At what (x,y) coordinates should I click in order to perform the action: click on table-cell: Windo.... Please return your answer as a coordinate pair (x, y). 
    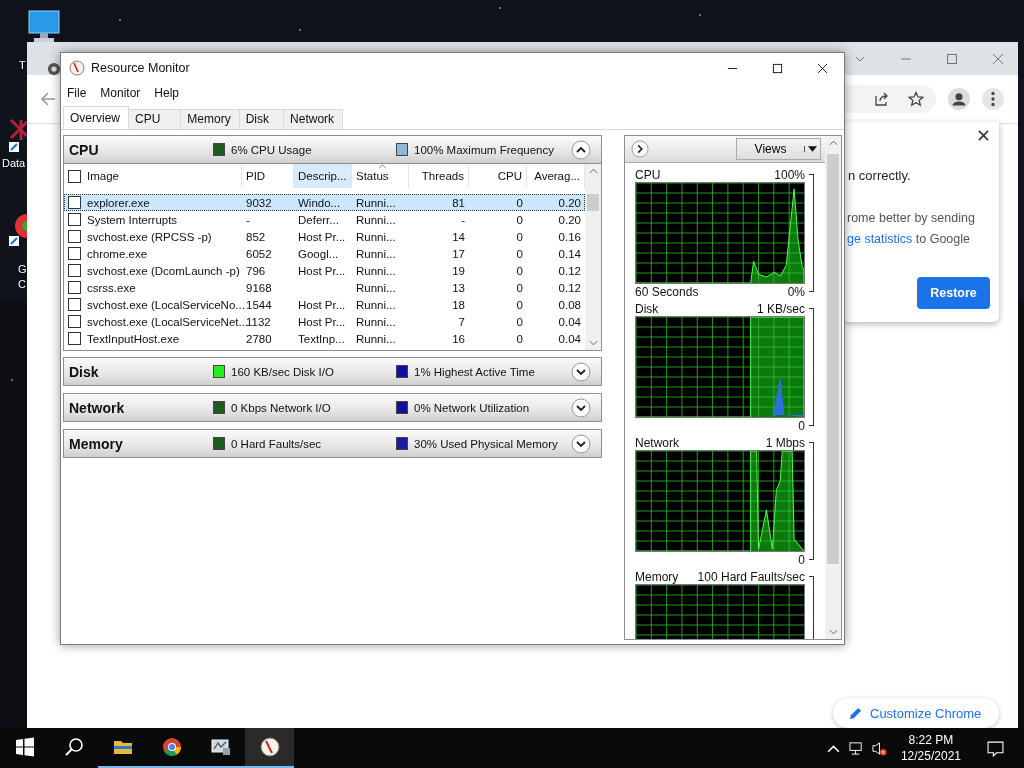
    Looking at the image, I should click on (319, 202).